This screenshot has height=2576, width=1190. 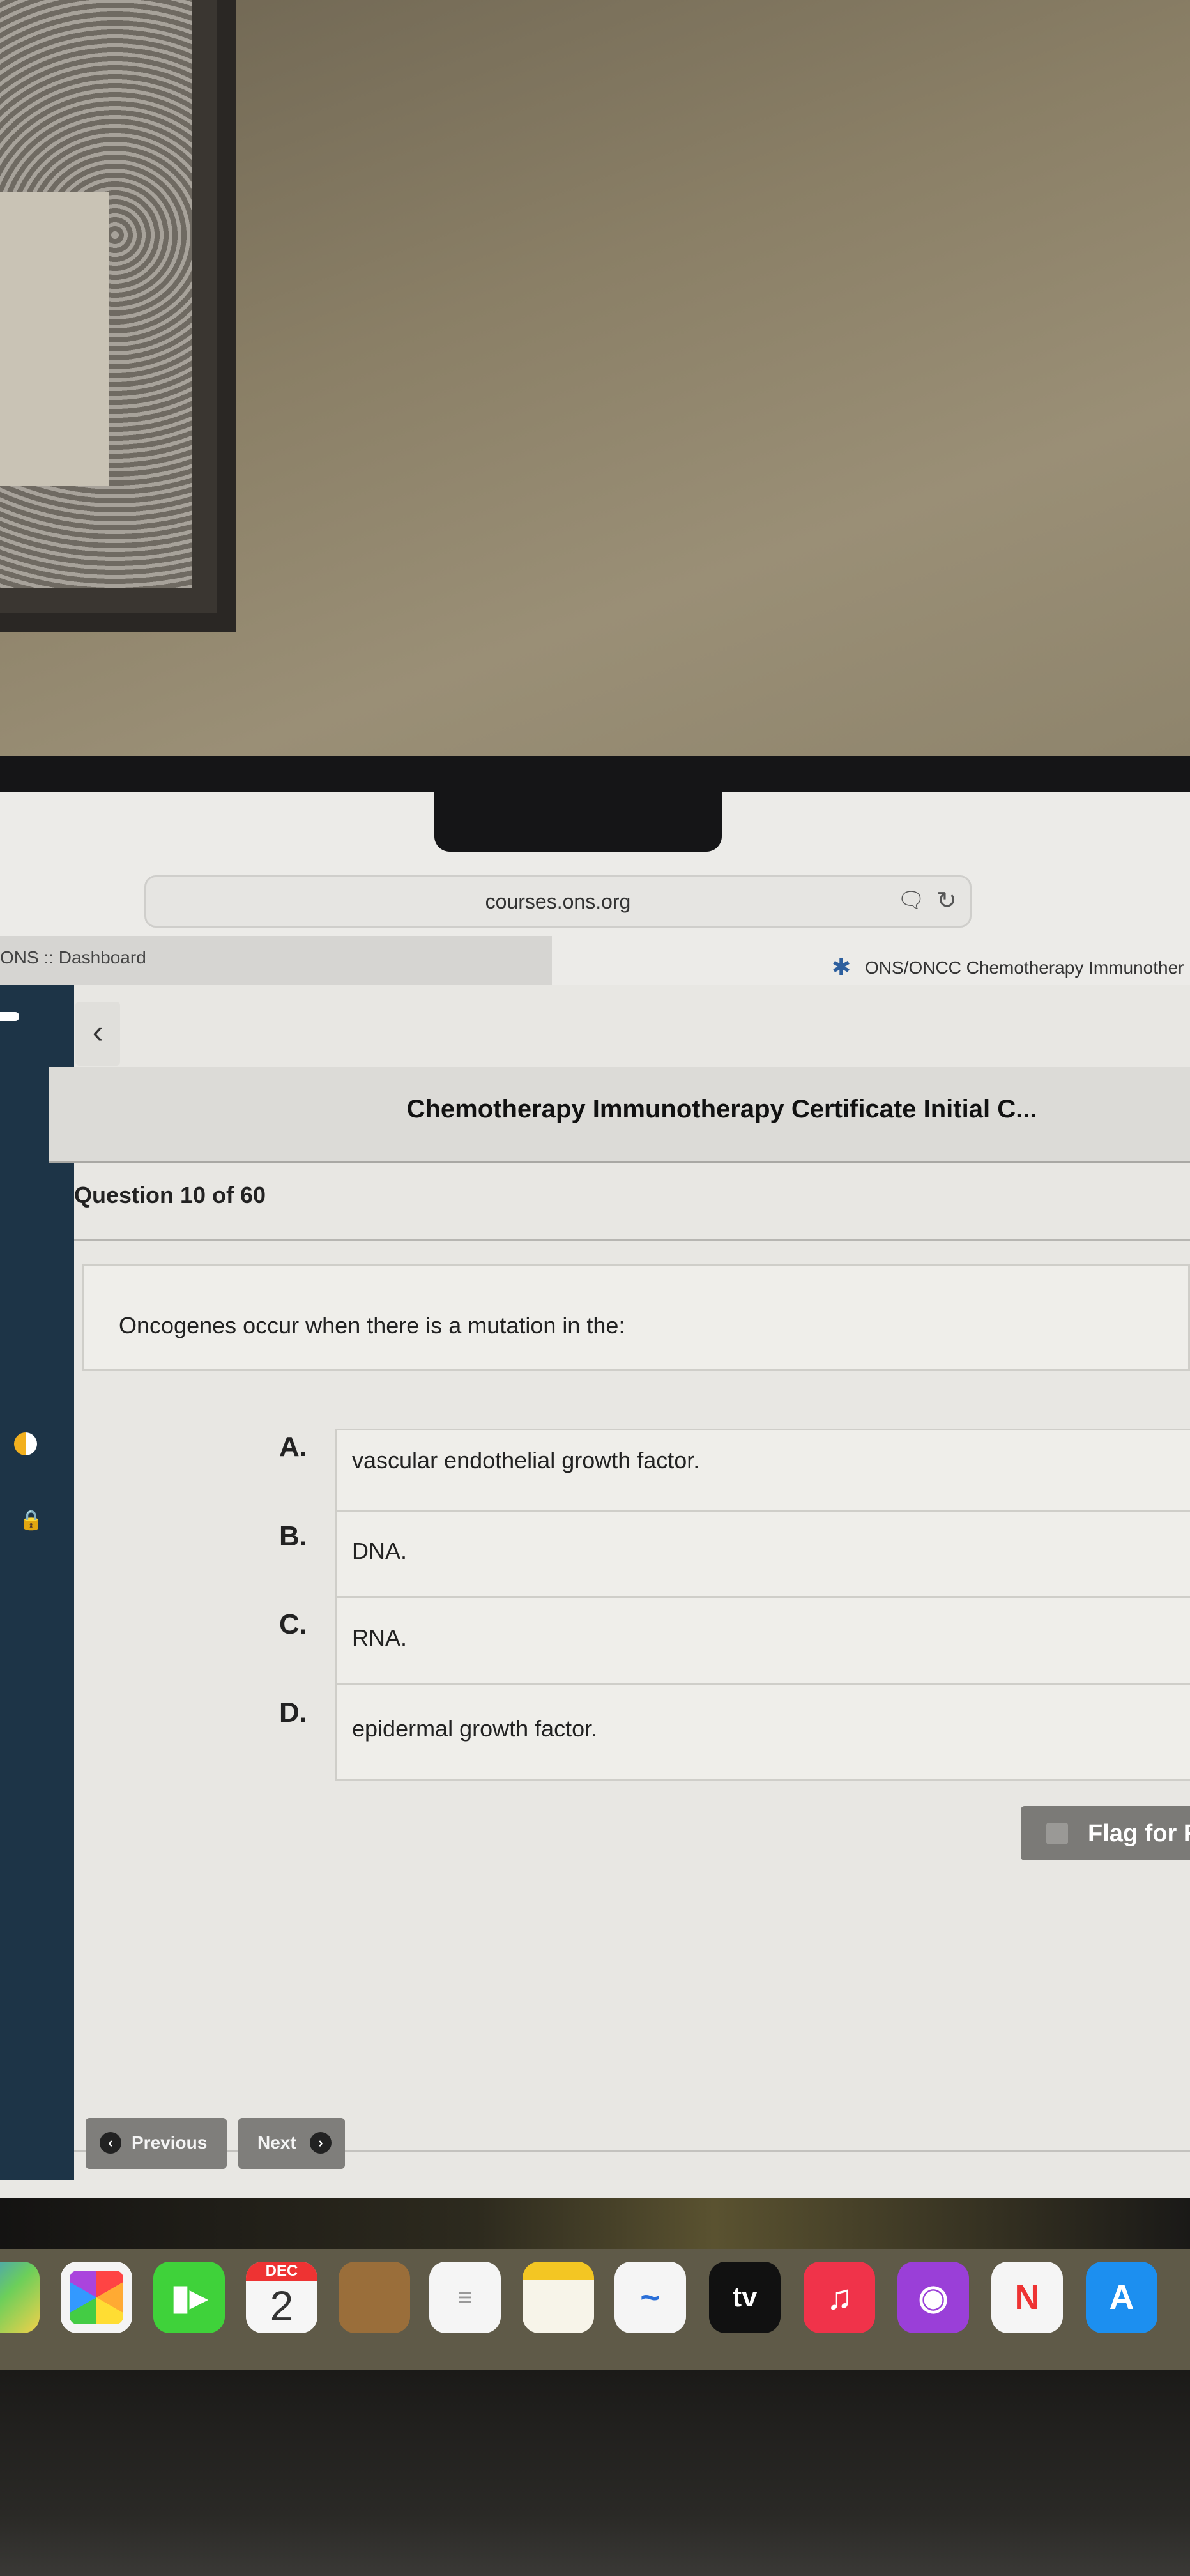 What do you see at coordinates (558, 2297) in the screenshot?
I see `notes-icon` at bounding box center [558, 2297].